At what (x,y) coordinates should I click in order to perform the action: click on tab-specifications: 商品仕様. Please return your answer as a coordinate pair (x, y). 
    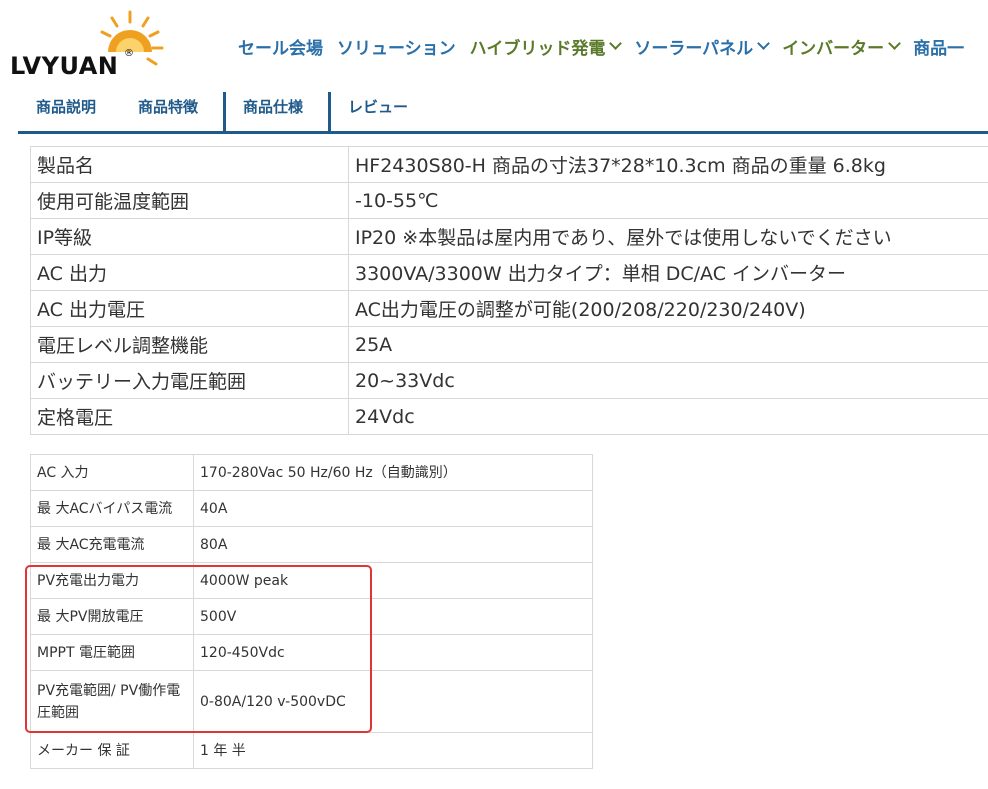
    Looking at the image, I should click on (273, 106).